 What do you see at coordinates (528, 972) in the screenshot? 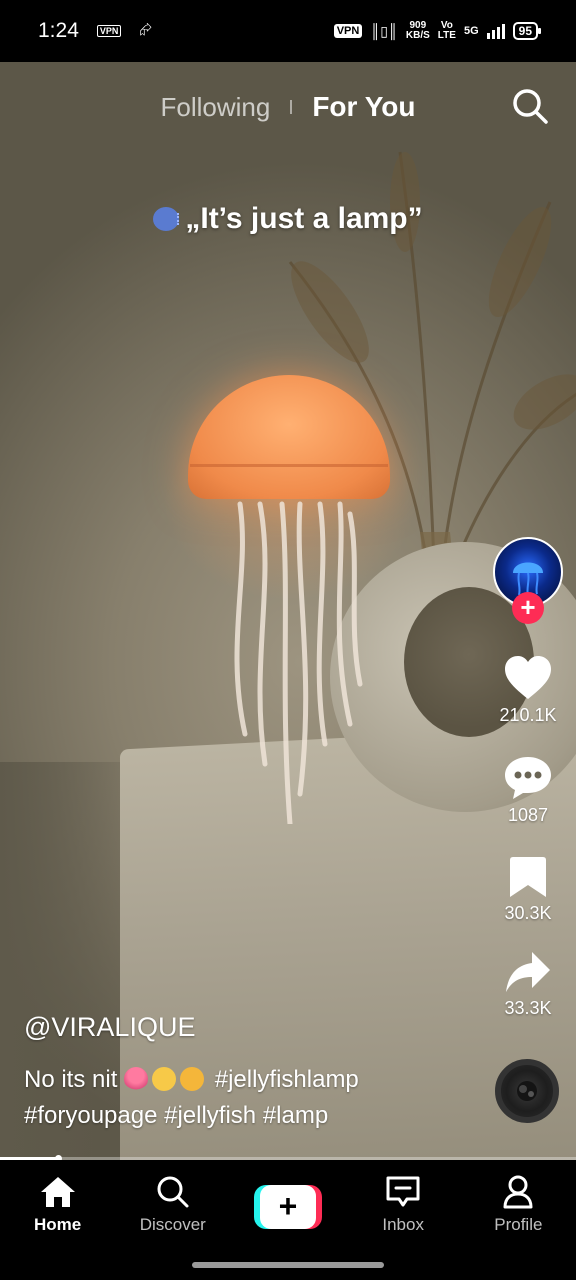
I see `share-arrow-icon` at bounding box center [528, 972].